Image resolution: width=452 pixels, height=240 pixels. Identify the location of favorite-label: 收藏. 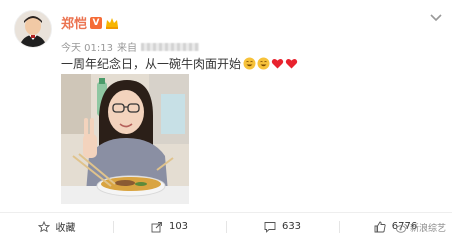
(65, 228).